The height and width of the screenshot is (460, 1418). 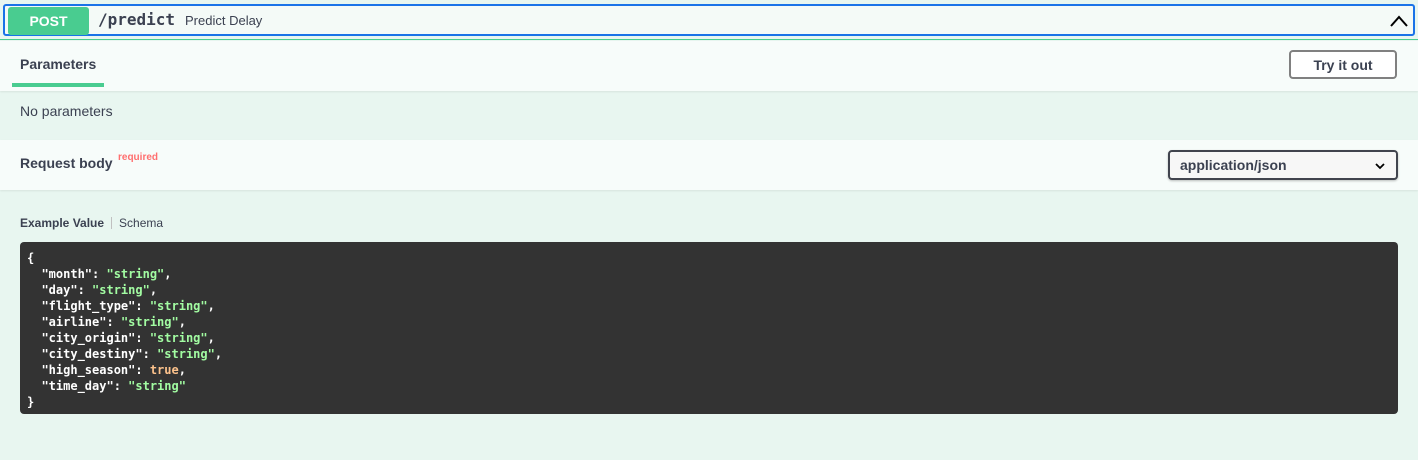 What do you see at coordinates (1343, 64) in the screenshot?
I see `try-it-out-button: Try it out` at bounding box center [1343, 64].